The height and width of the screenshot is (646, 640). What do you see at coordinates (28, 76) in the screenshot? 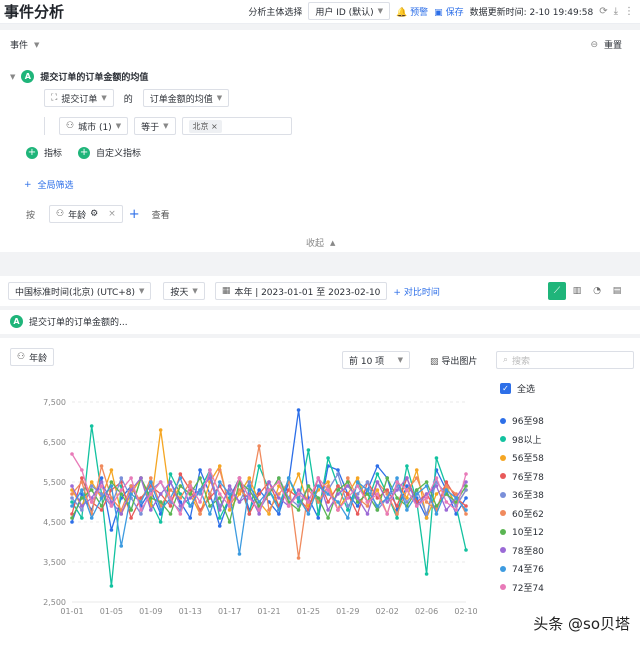
I see `series-badge-a: A` at bounding box center [28, 76].